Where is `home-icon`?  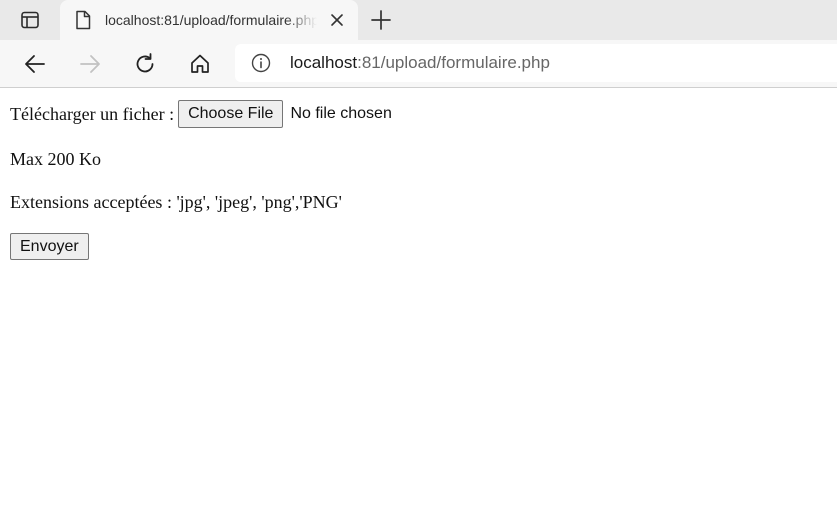 home-icon is located at coordinates (200, 63).